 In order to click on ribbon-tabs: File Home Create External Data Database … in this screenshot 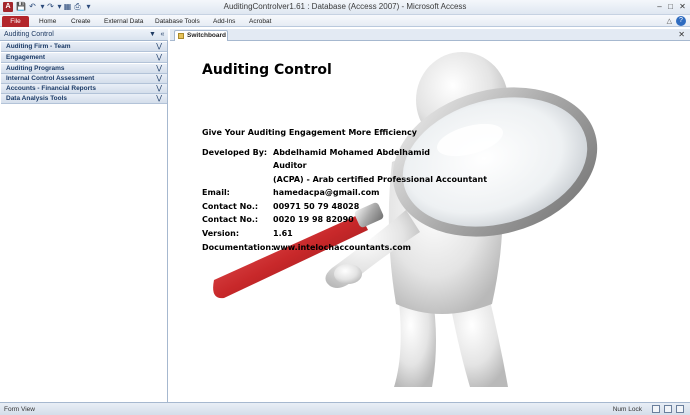, I will do `click(345, 21)`.